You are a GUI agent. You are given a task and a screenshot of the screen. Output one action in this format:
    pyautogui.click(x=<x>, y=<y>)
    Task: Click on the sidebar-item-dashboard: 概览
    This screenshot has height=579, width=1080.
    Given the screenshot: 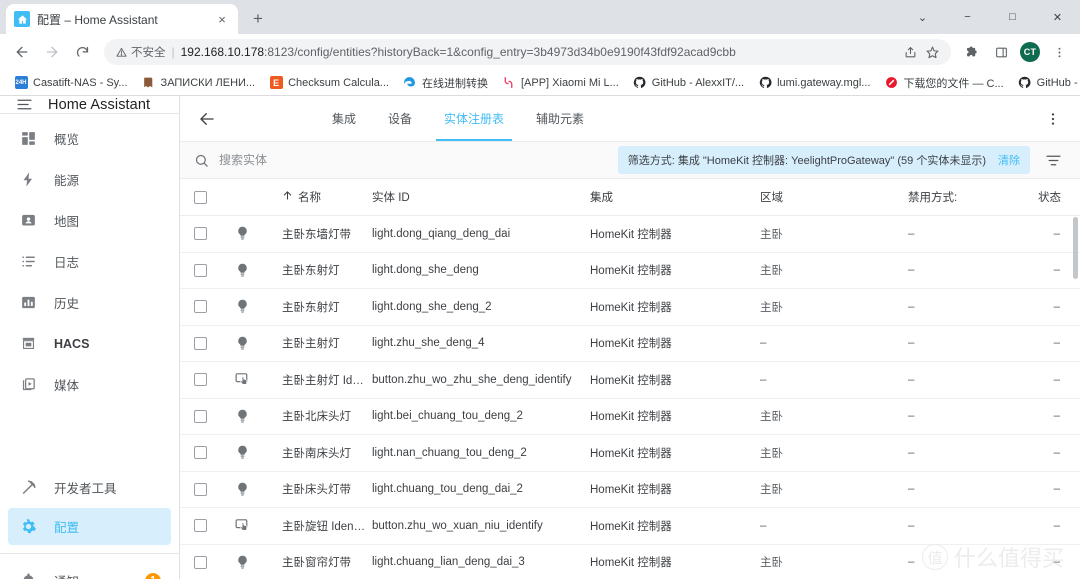 What is the action you would take?
    pyautogui.click(x=89, y=138)
    